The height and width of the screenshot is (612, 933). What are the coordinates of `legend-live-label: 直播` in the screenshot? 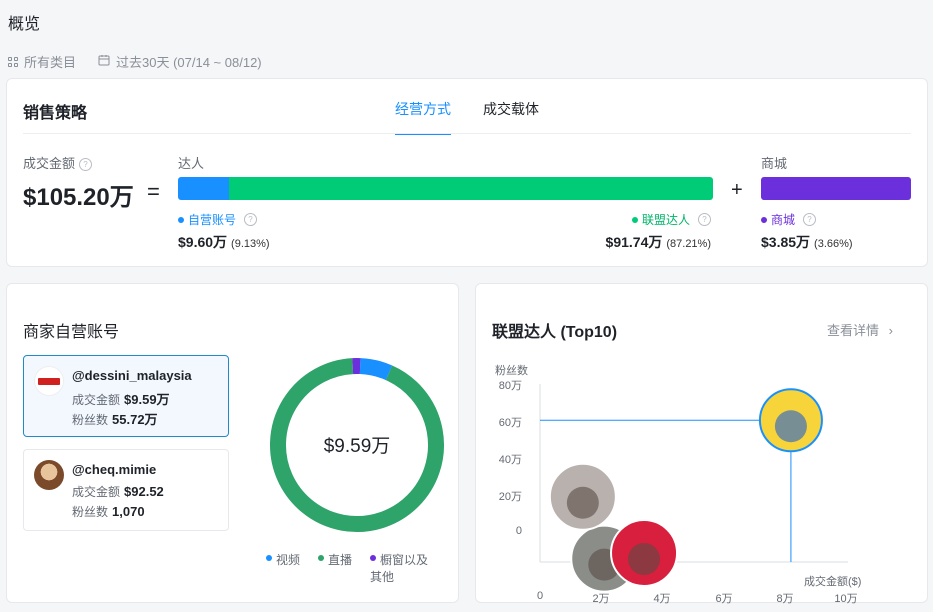 It's located at (340, 560).